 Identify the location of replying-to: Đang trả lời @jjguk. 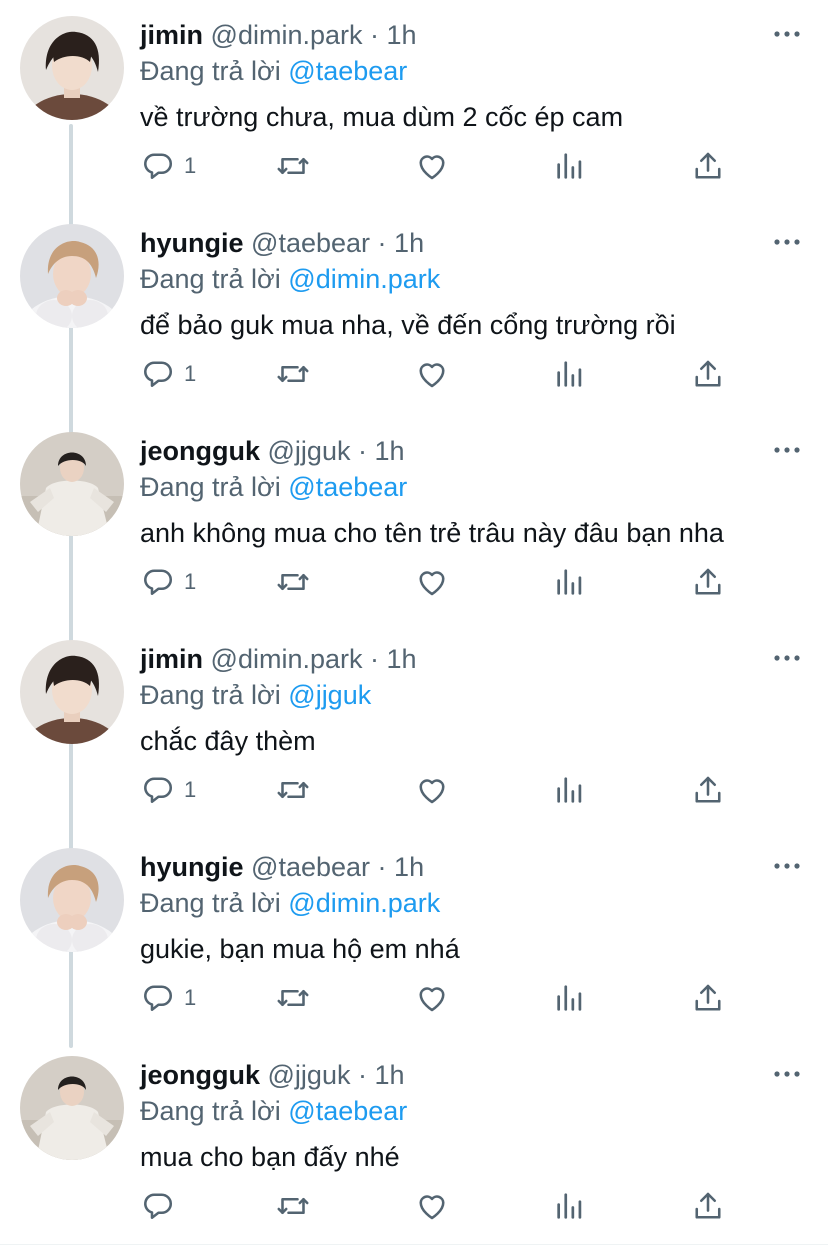
(255, 695).